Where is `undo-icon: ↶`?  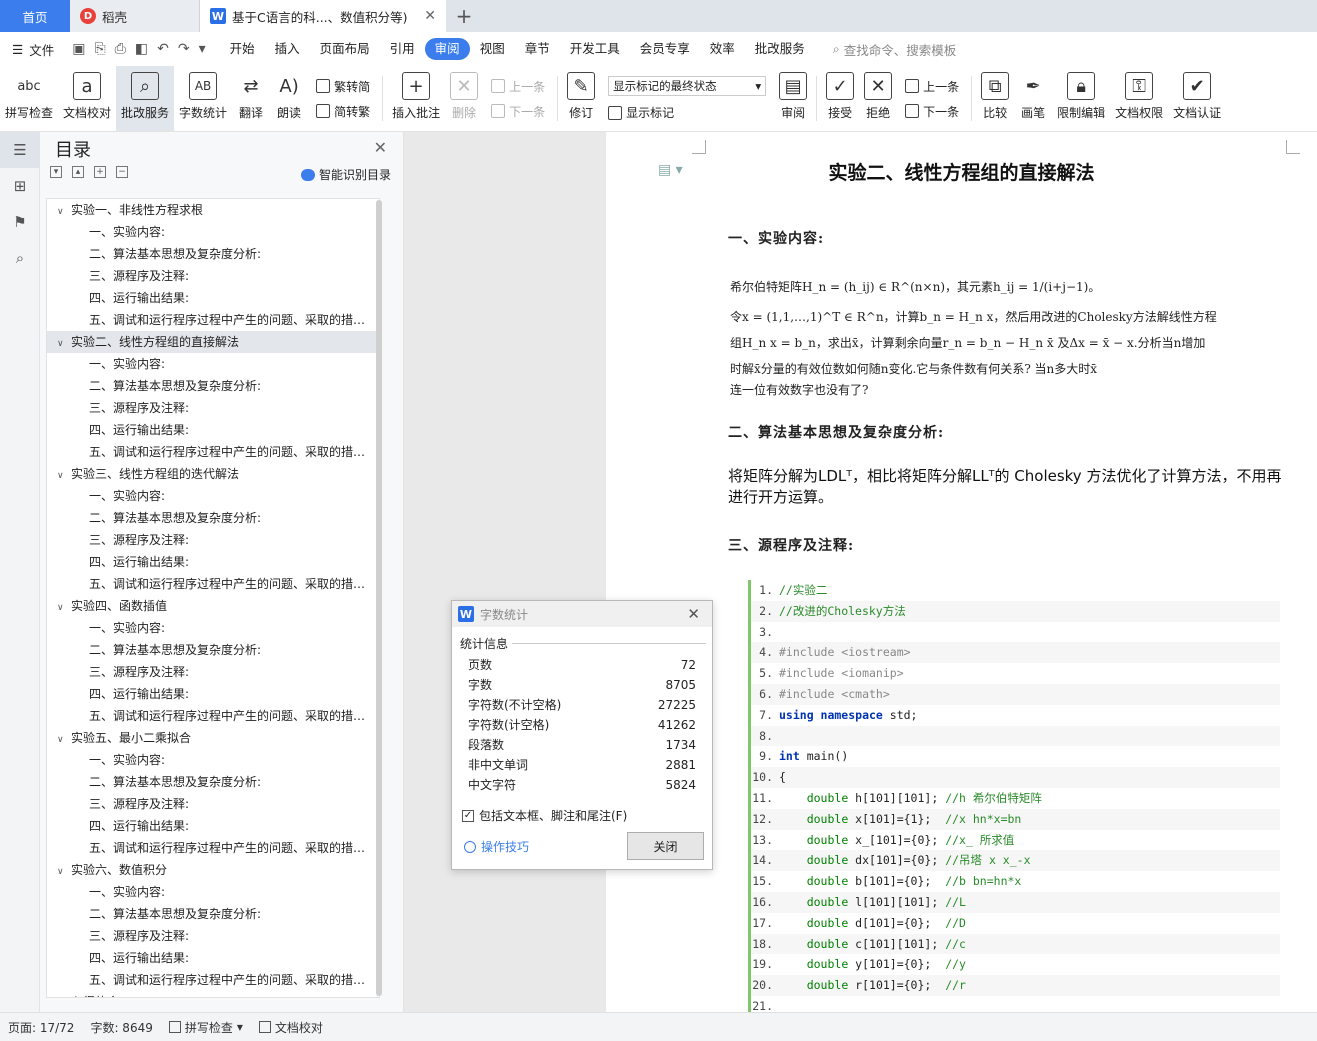
undo-icon: ↶ is located at coordinates (163, 49).